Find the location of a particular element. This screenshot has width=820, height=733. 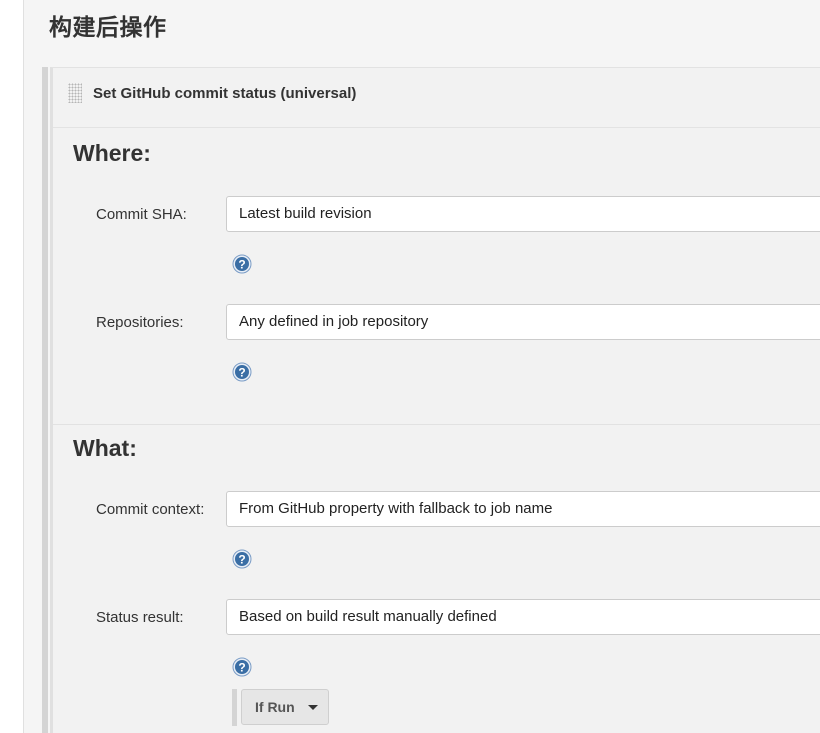

status-result-help-icon: ? is located at coordinates (242, 667).